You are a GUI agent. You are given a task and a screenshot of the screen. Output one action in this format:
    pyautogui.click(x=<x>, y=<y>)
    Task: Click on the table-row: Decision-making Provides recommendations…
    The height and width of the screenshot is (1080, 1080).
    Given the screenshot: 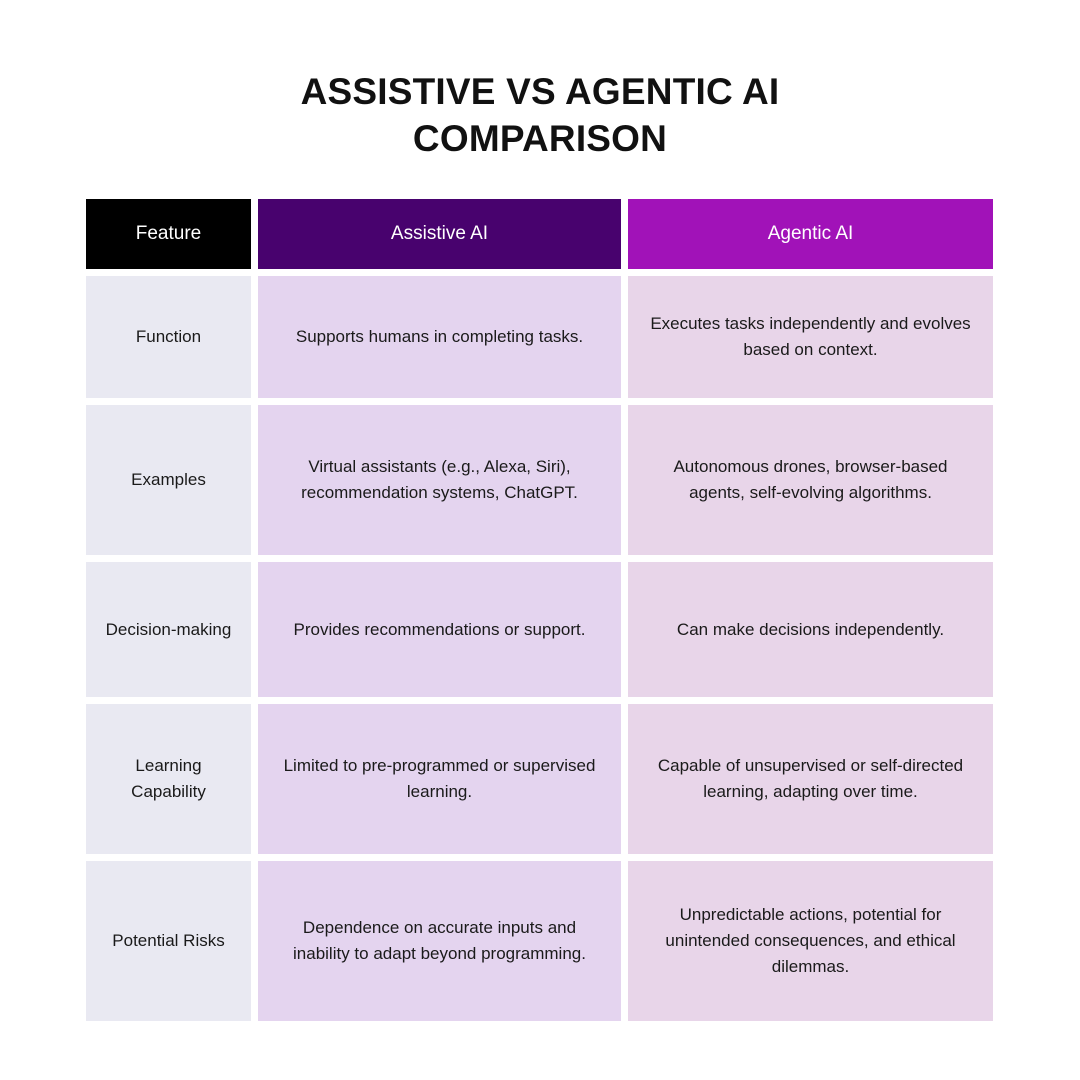 What is the action you would take?
    pyautogui.click(x=539, y=629)
    